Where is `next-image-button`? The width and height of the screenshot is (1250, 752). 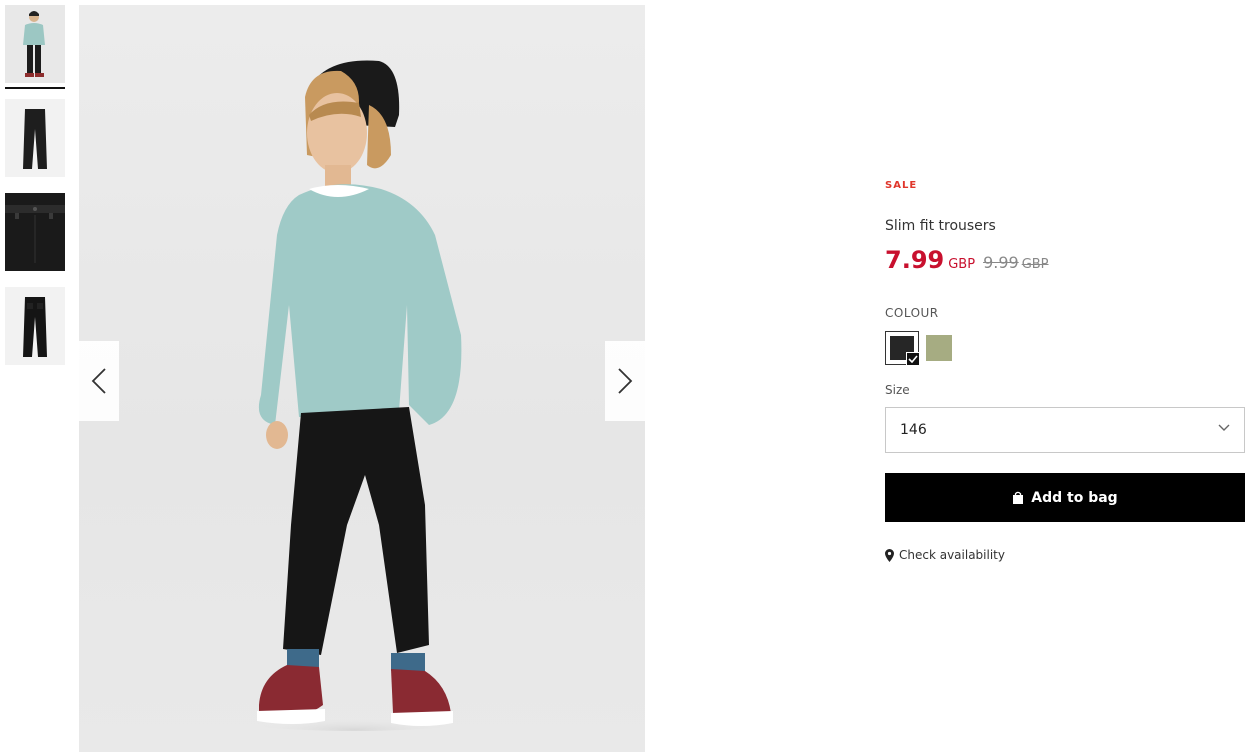 next-image-button is located at coordinates (625, 381).